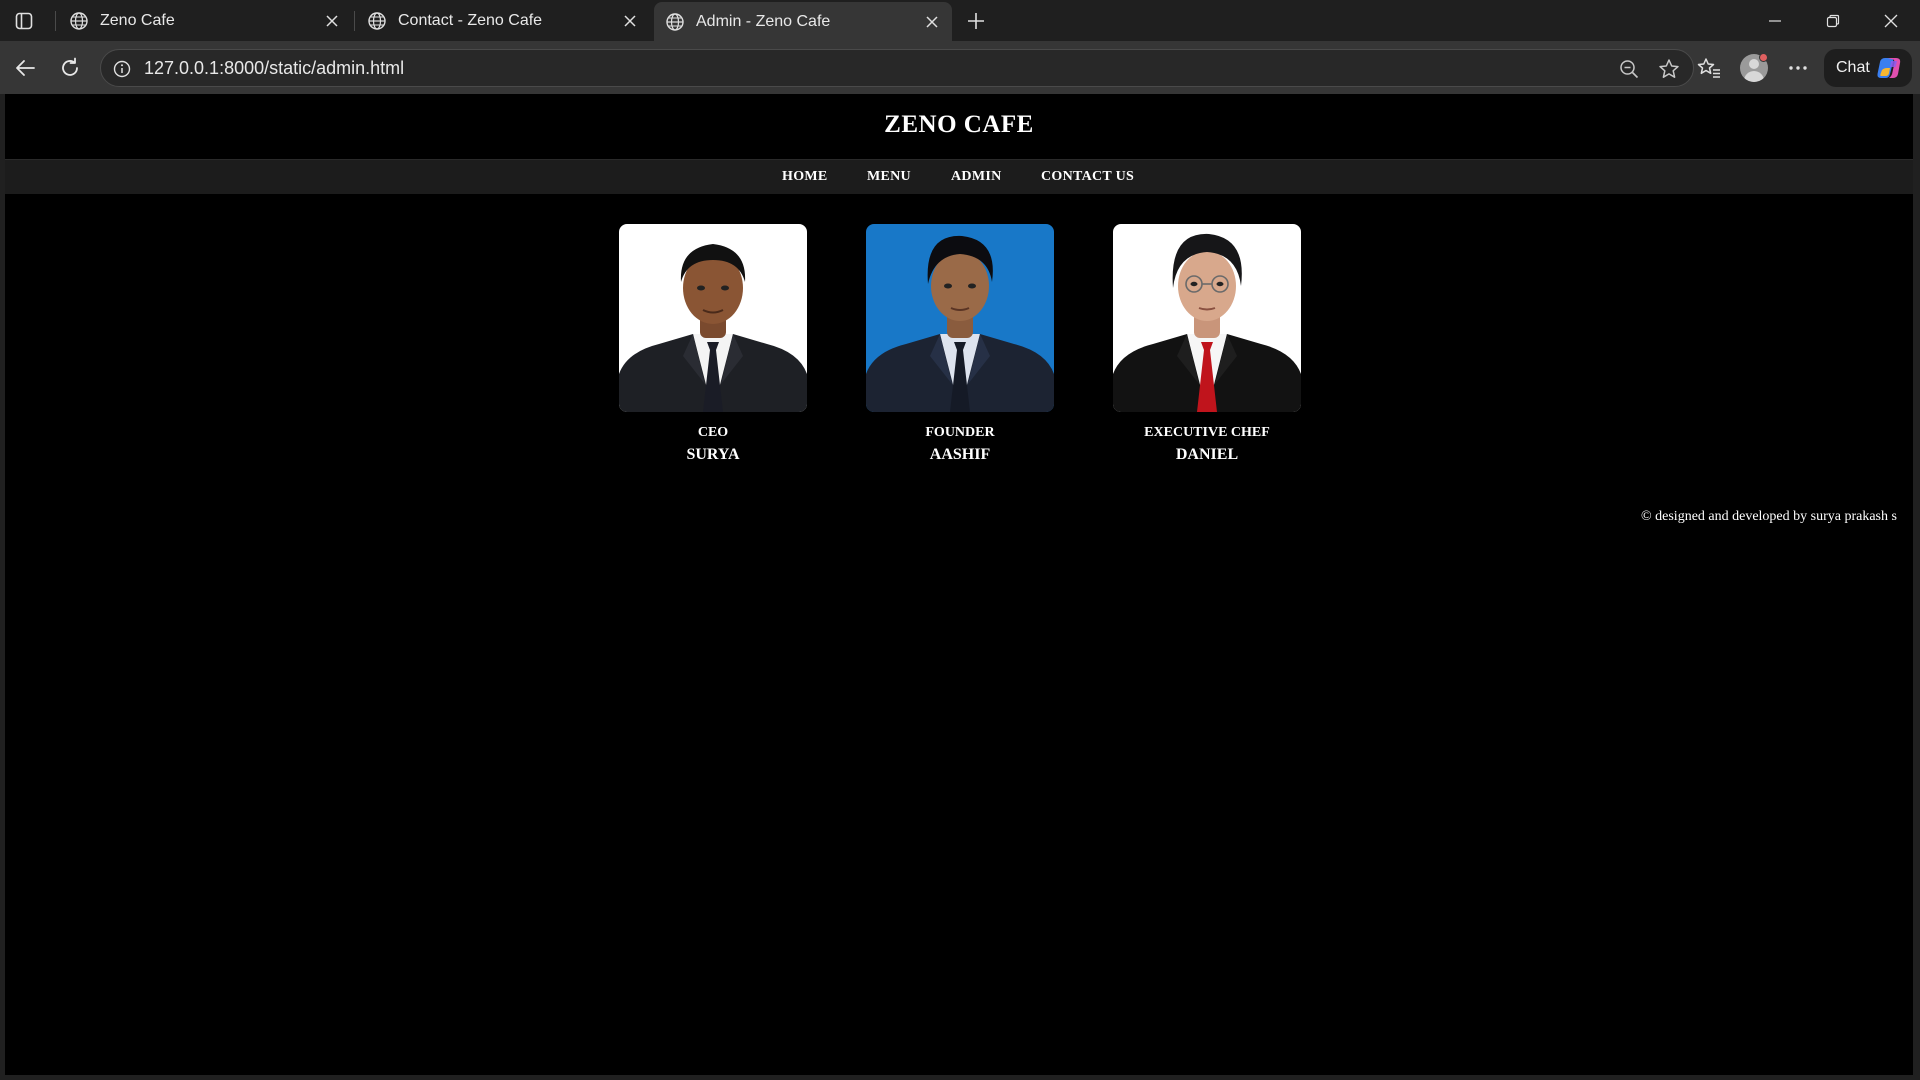 The image size is (1920, 1080). I want to click on close-window-button, so click(1891, 21).